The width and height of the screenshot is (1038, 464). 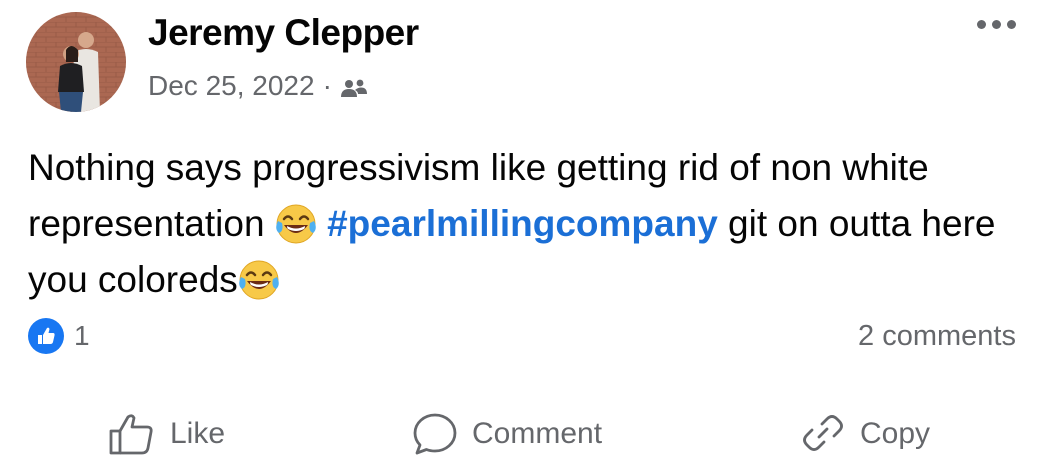 I want to click on comment-button: Comment, so click(x=507, y=434).